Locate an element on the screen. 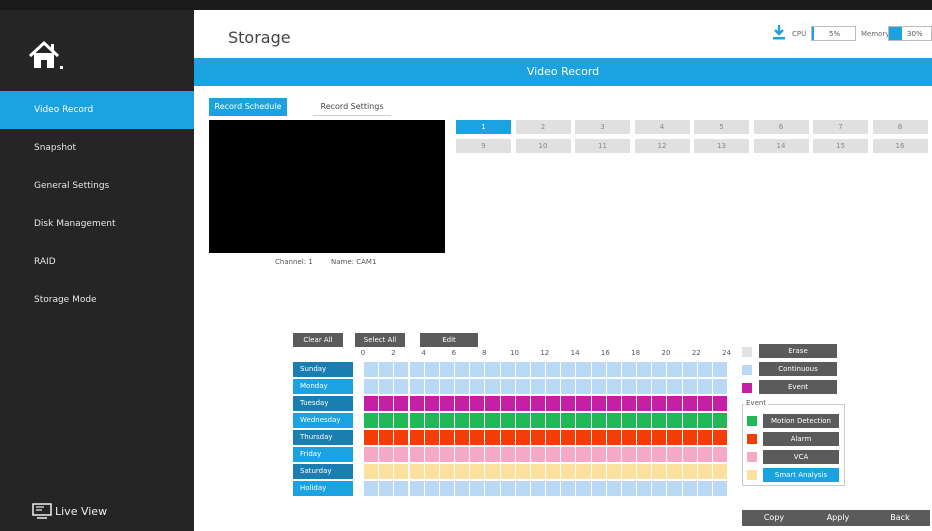 This screenshot has width=932, height=531. day-label-saturday: Saturday is located at coordinates (323, 471).